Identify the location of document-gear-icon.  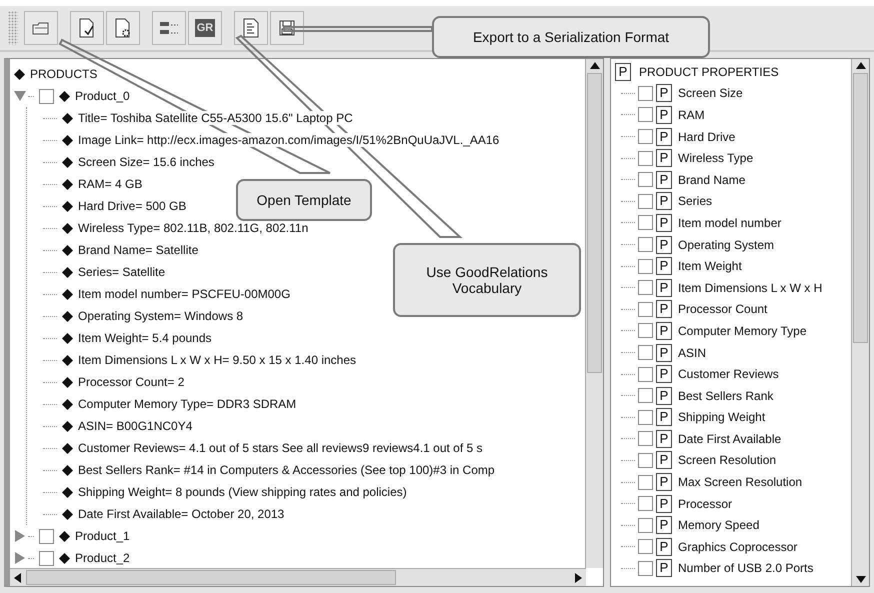
(123, 28).